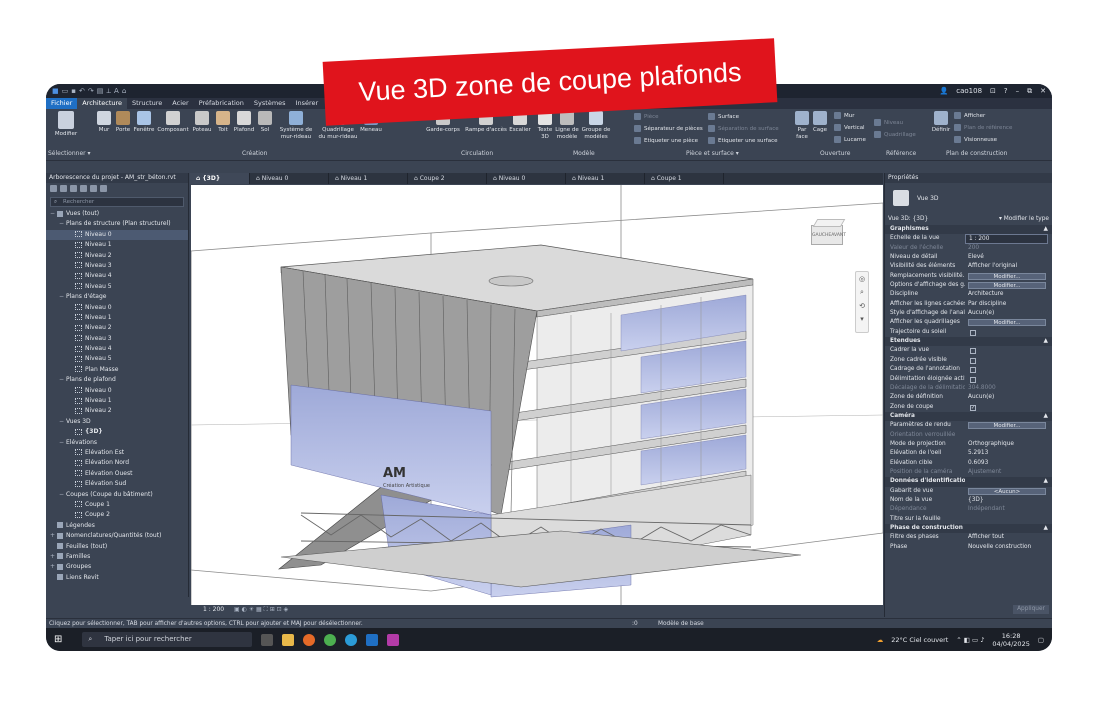  What do you see at coordinates (117, 401) in the screenshot?
I see `browser-item-niveau-1: Niveau 1` at bounding box center [117, 401].